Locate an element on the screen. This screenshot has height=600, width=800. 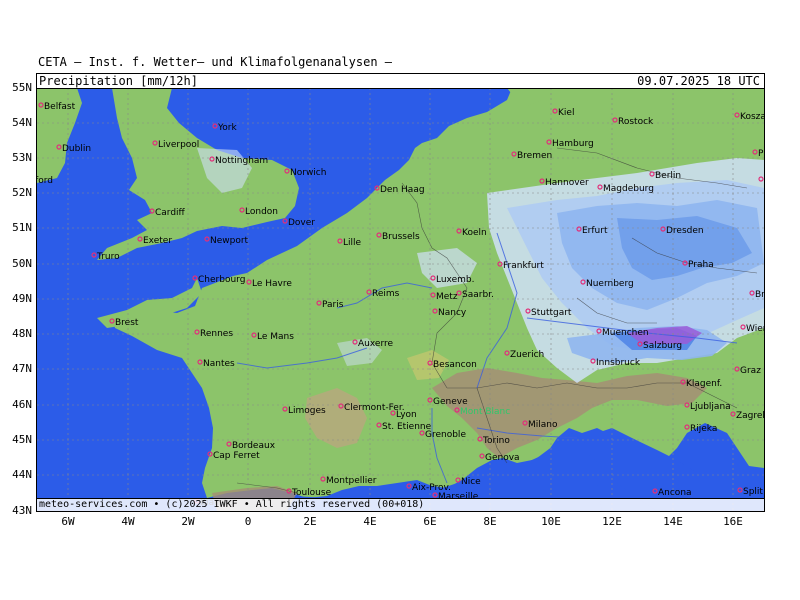
city-marker: Limoges is located at coordinates (304, 411).